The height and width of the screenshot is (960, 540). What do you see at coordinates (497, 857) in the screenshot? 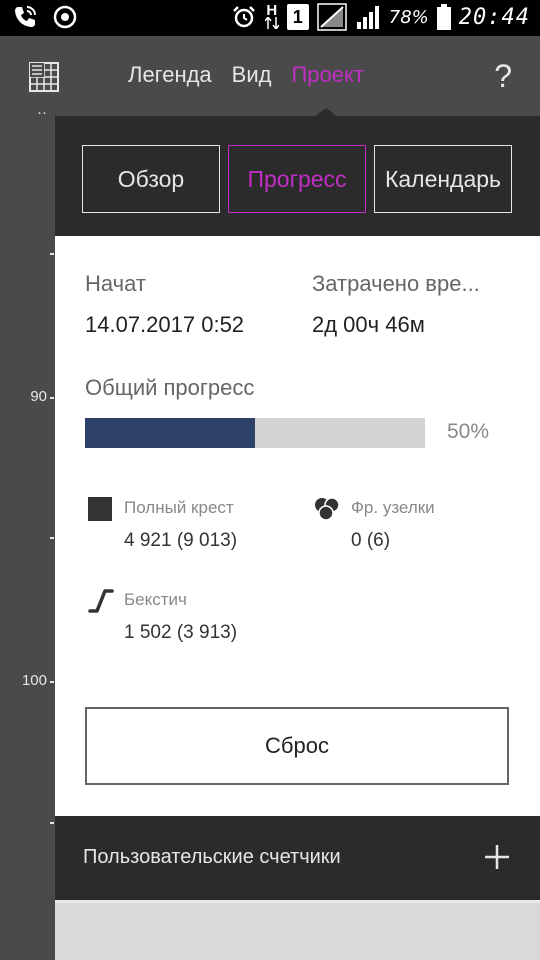
I see `plus-icon` at bounding box center [497, 857].